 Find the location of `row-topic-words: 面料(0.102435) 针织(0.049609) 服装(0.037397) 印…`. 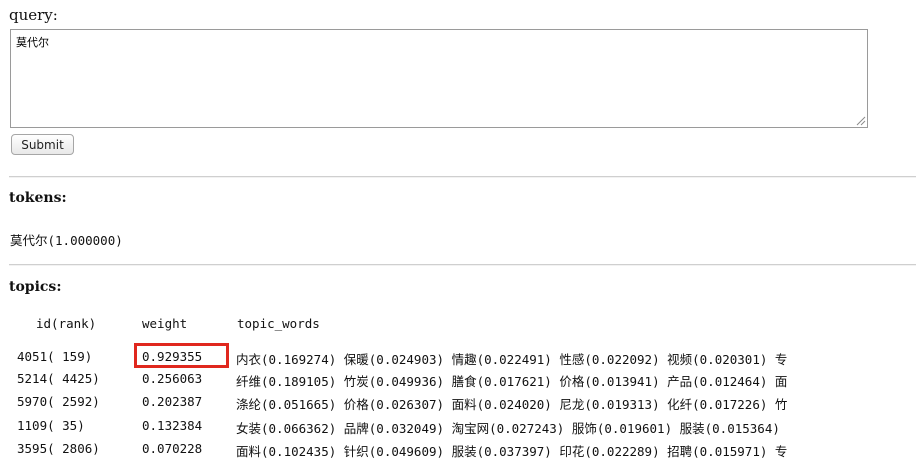

row-topic-words: 面料(0.102435) 针织(0.049609) 服装(0.037397) 印… is located at coordinates (512, 451).